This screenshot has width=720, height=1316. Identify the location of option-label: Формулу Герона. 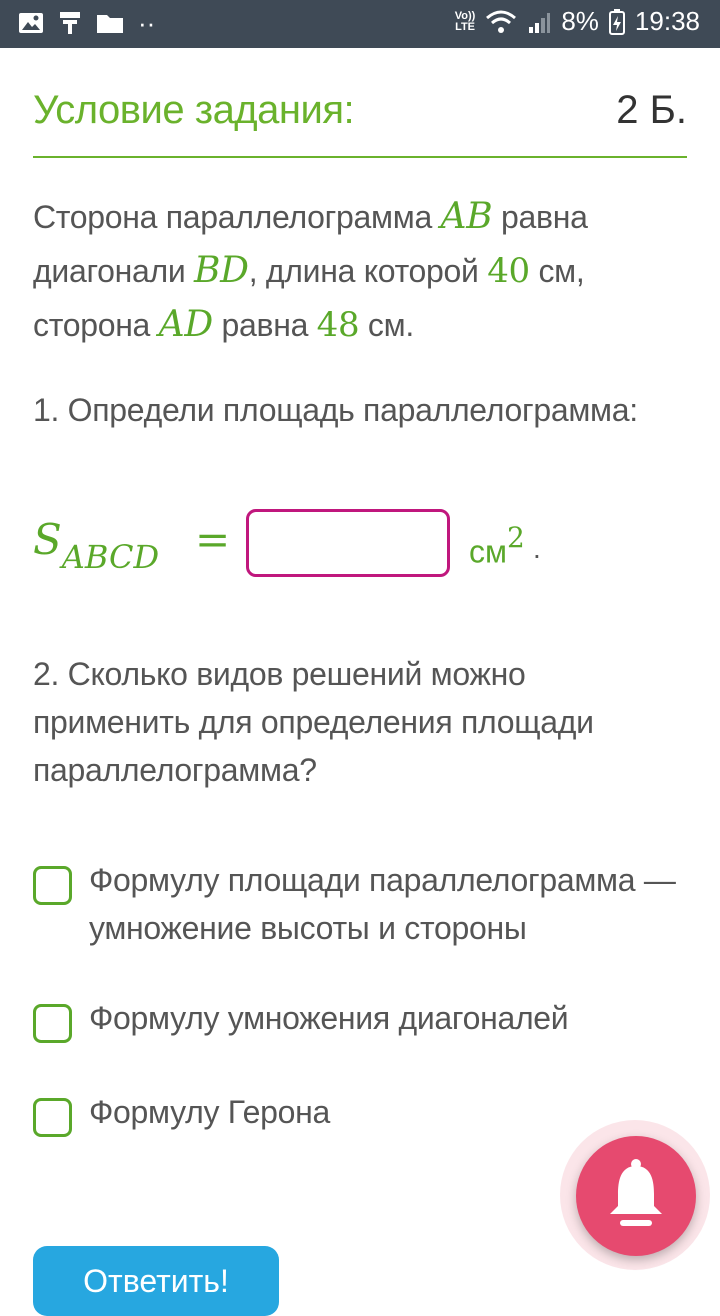
(209, 1112).